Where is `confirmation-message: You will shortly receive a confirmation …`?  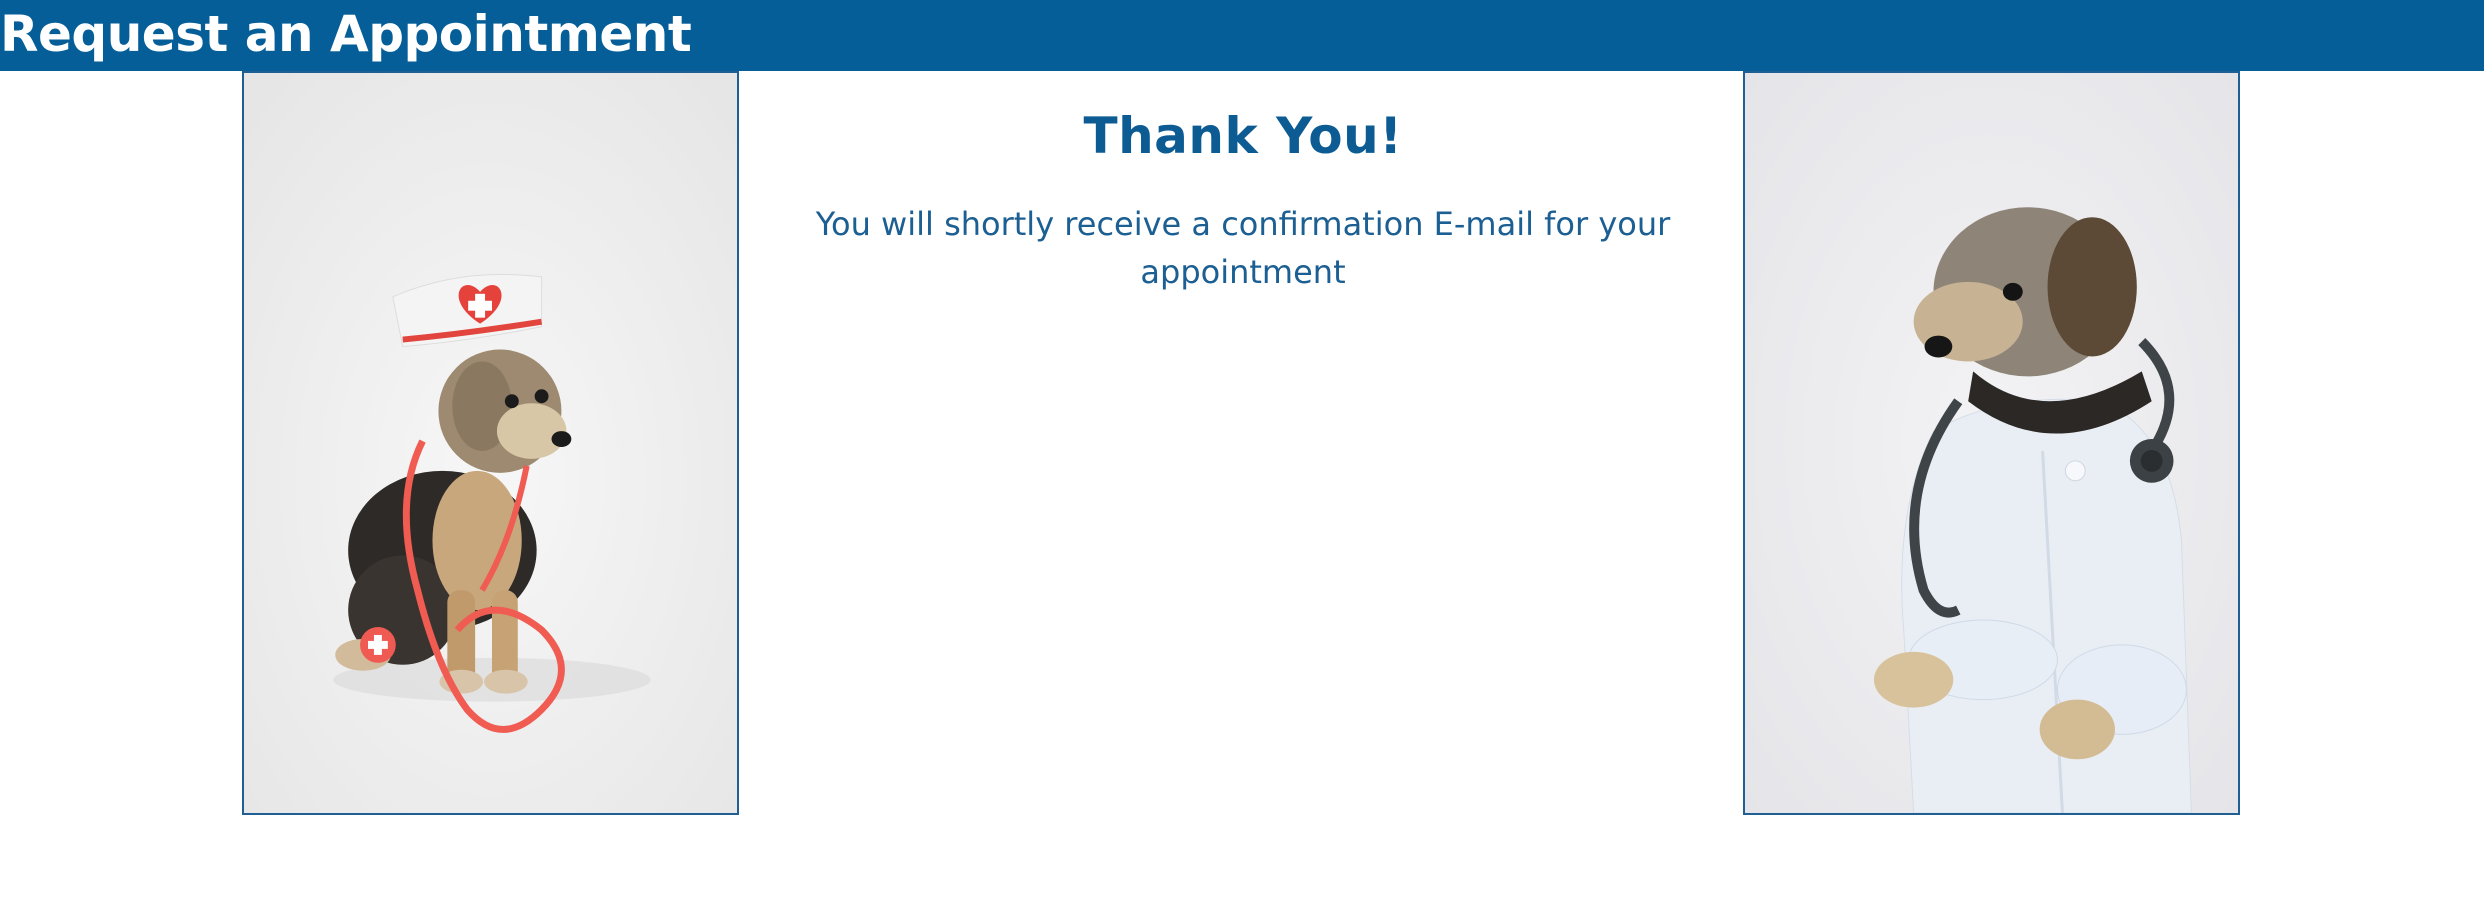
confirmation-message: You will shortly receive a confirmation … is located at coordinates (1243, 248).